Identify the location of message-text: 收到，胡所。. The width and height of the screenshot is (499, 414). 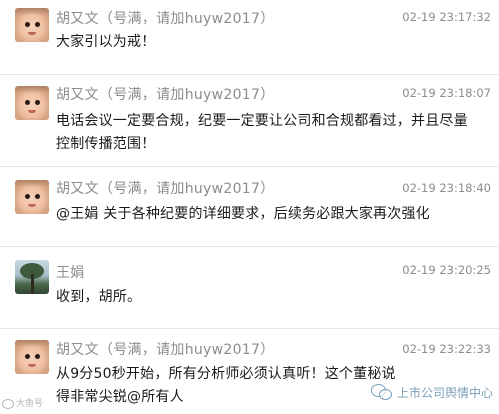
(99, 297).